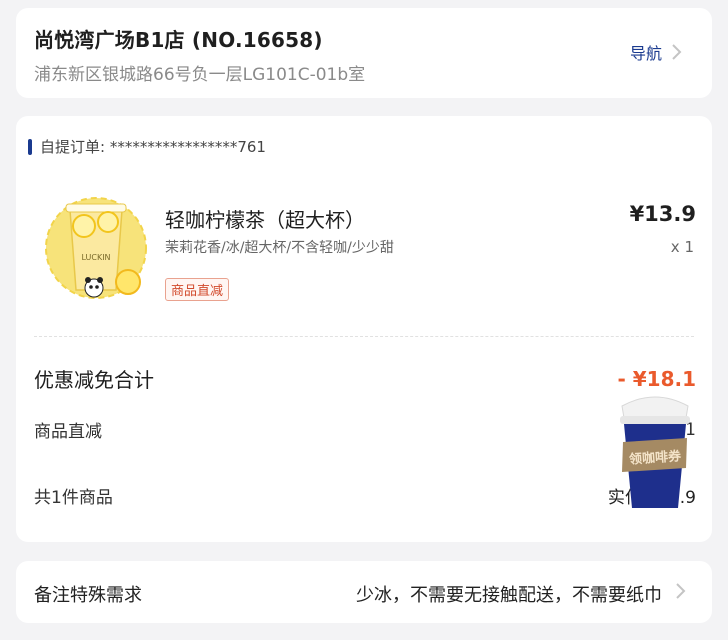 This screenshot has height=640, width=728. What do you see at coordinates (655, 447) in the screenshot?
I see `coupon-float-button: 领咖啡券` at bounding box center [655, 447].